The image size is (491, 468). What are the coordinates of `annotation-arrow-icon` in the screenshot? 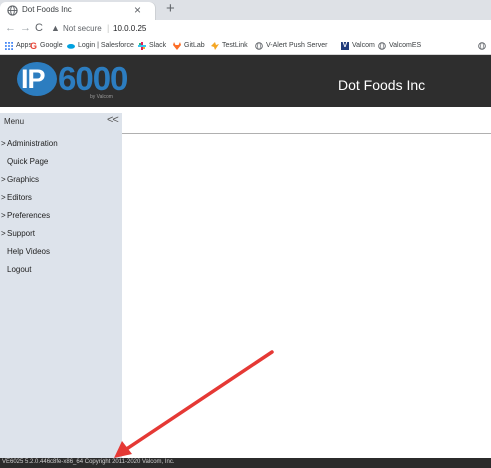 It's located at (194, 404).